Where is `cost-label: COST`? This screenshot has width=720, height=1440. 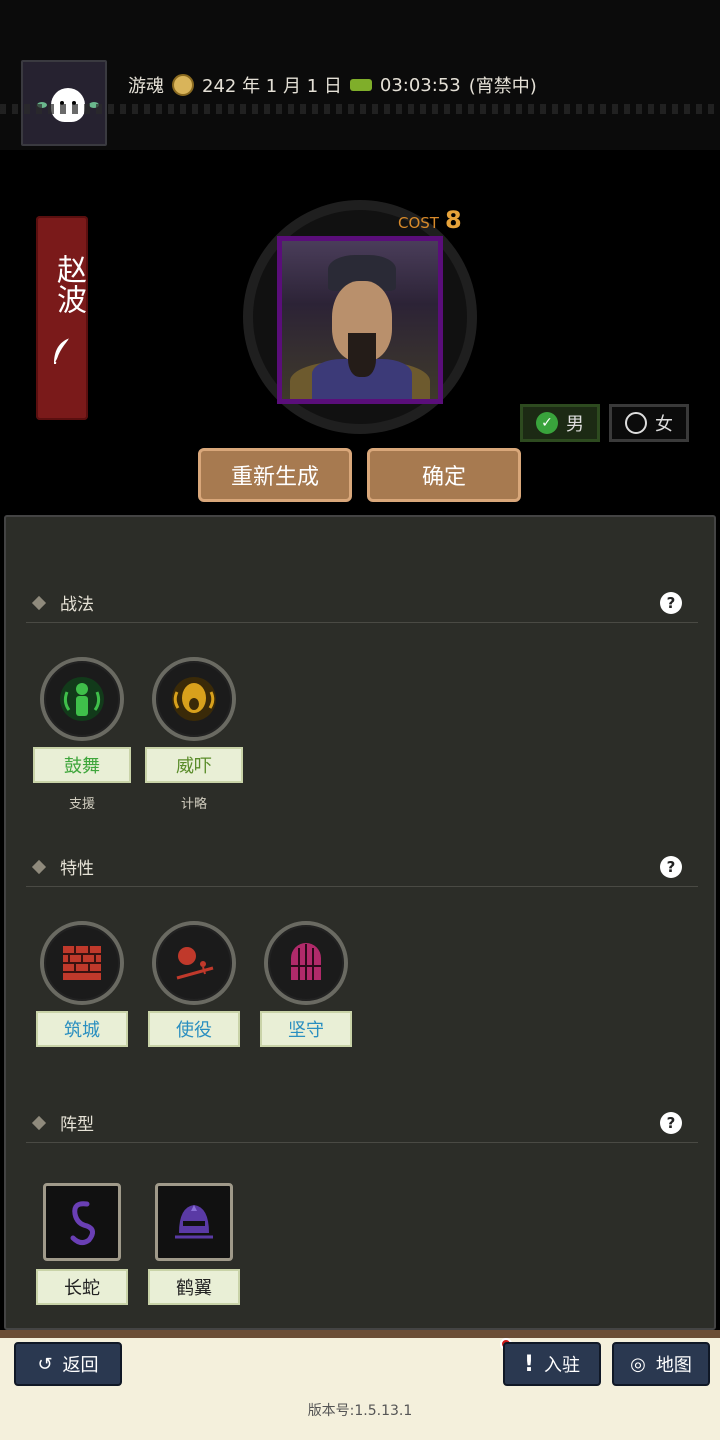
cost-label: COST is located at coordinates (418, 223).